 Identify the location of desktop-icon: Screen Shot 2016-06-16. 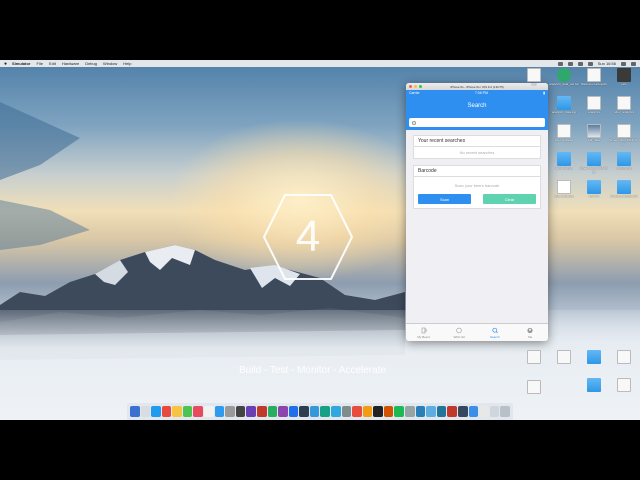
(594, 163).